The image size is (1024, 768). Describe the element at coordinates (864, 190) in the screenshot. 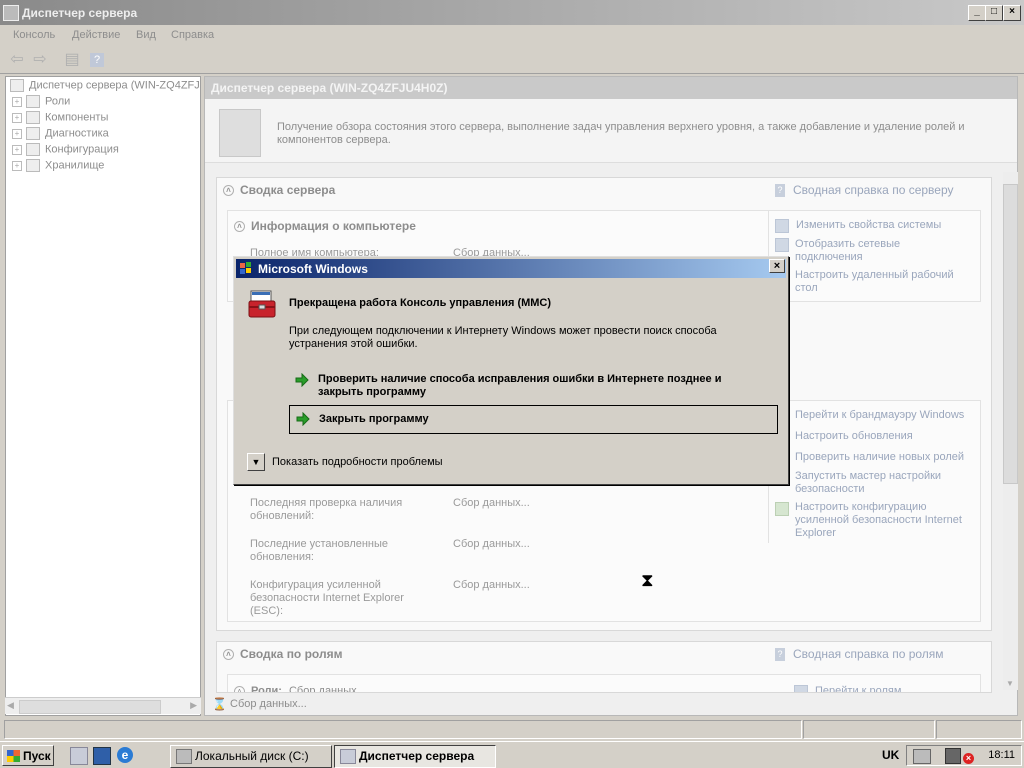

I see `server-summary-help-link: ? Сводная справка по серверу` at that location.